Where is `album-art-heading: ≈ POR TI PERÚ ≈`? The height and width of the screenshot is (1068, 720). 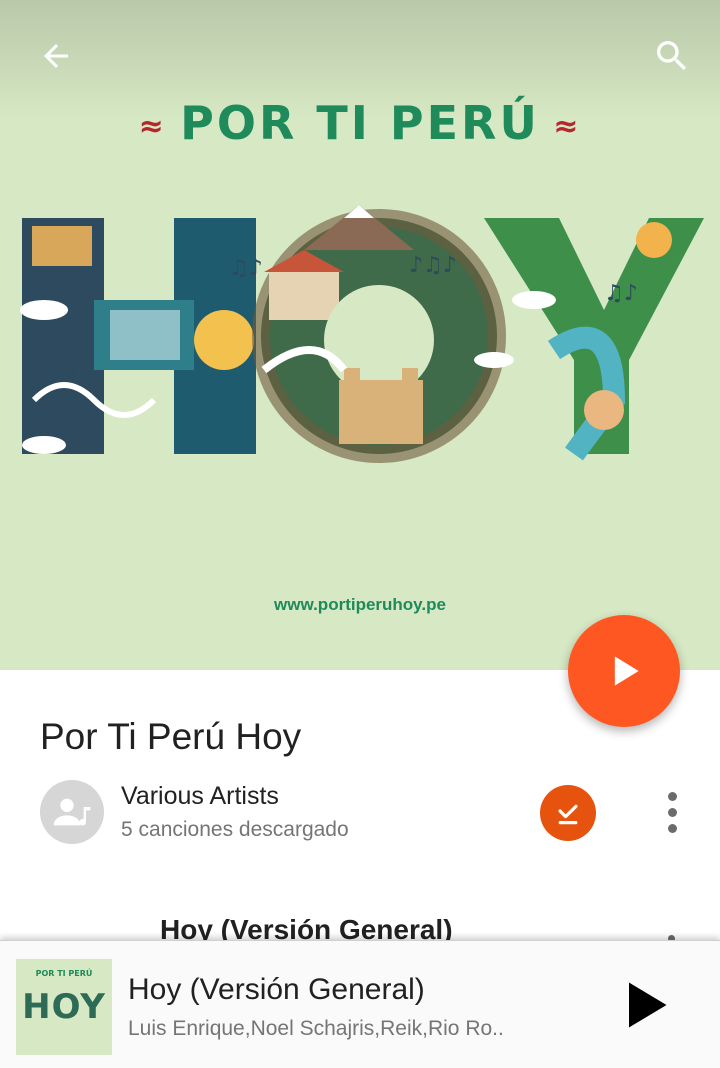 album-art-heading: ≈ POR TI PERÚ ≈ is located at coordinates (360, 123).